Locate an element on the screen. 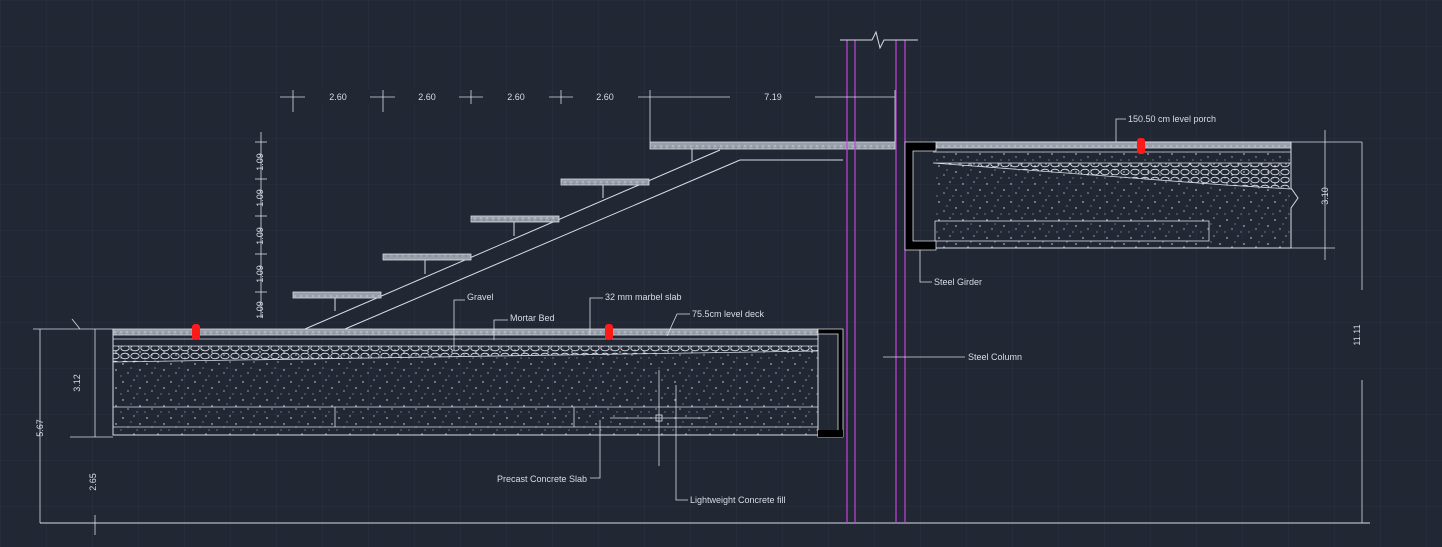 The height and width of the screenshot is (547, 1442). upper-porch is located at coordinates (1101, 196).